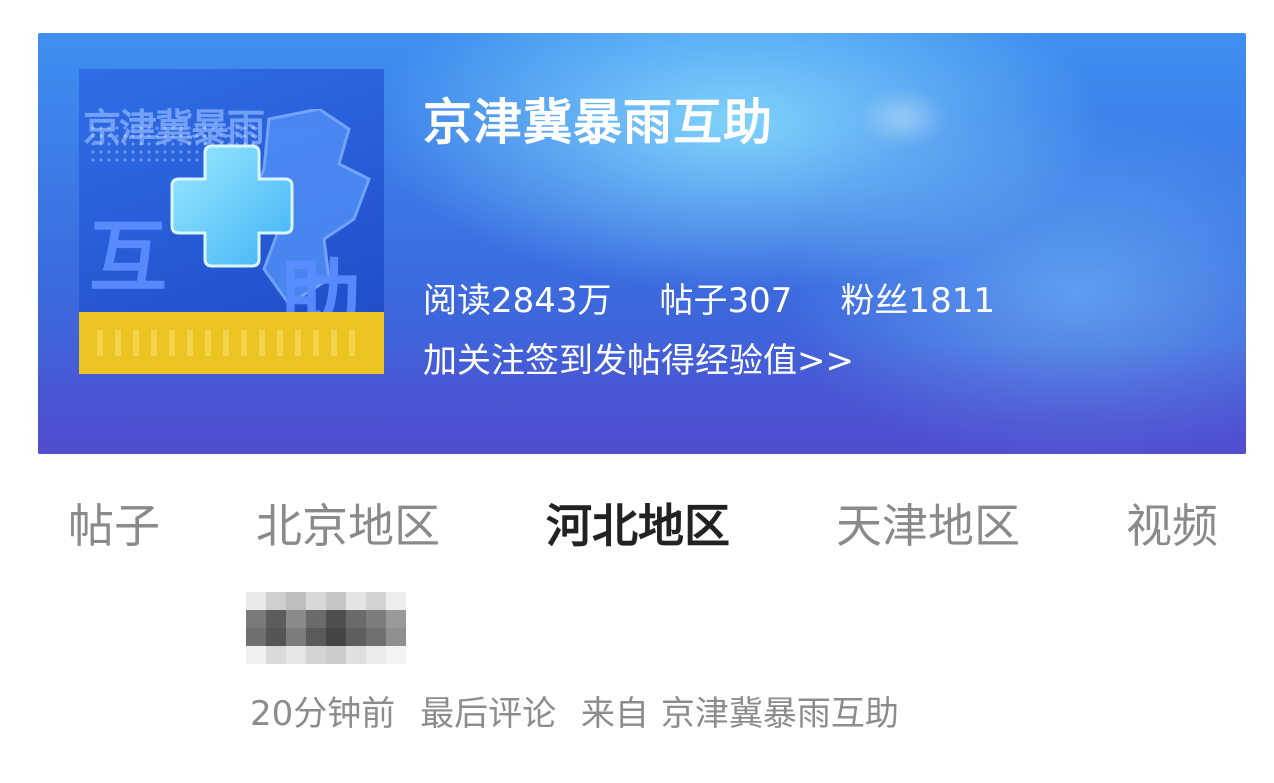 This screenshot has height=783, width=1274. Describe the element at coordinates (326, 628) in the screenshot. I see `post-author-pixelated` at that location.